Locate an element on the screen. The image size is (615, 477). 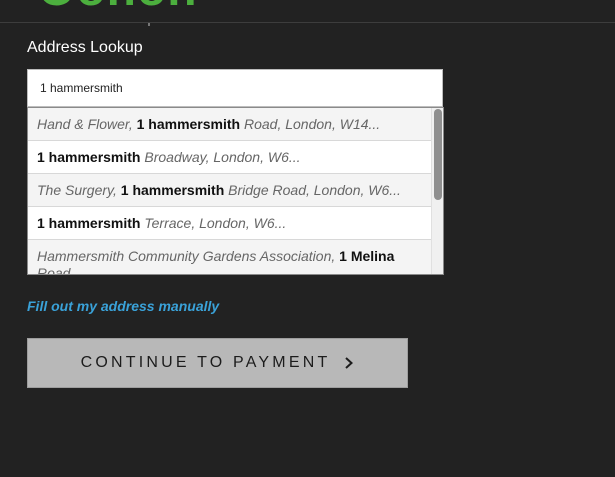
continue-to-payment-button: CONTINUE TO PAYMENT is located at coordinates (217, 363).